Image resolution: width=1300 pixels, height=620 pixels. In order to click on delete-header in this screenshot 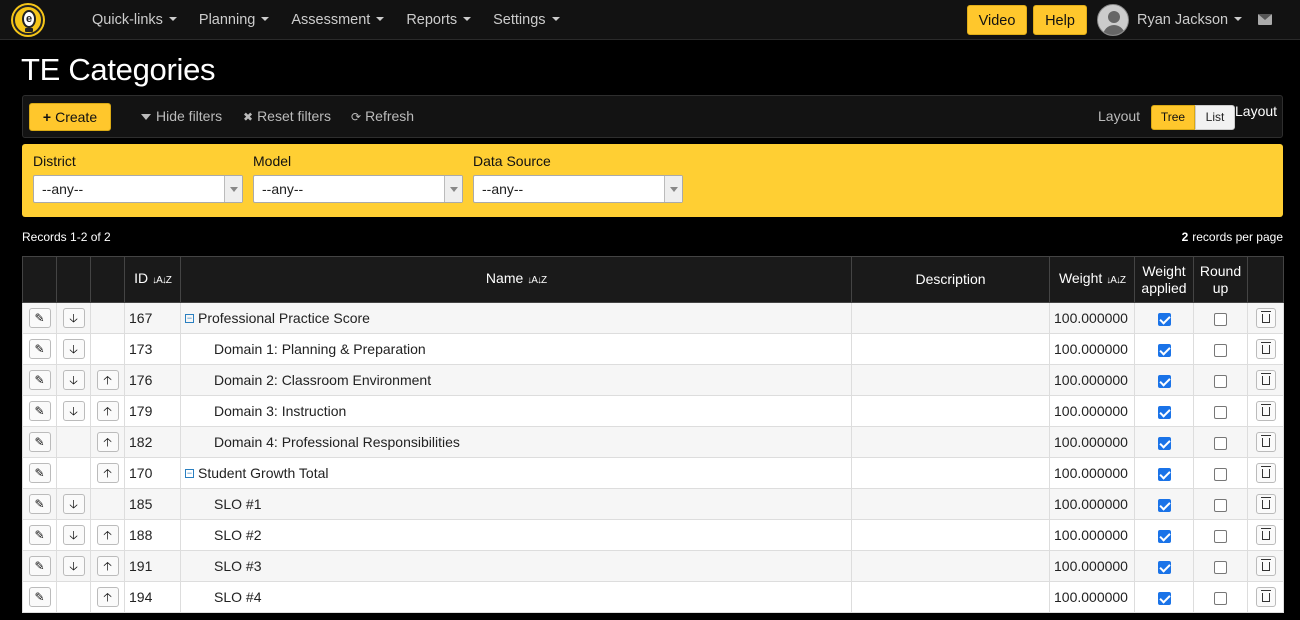, I will do `click(1265, 279)`.